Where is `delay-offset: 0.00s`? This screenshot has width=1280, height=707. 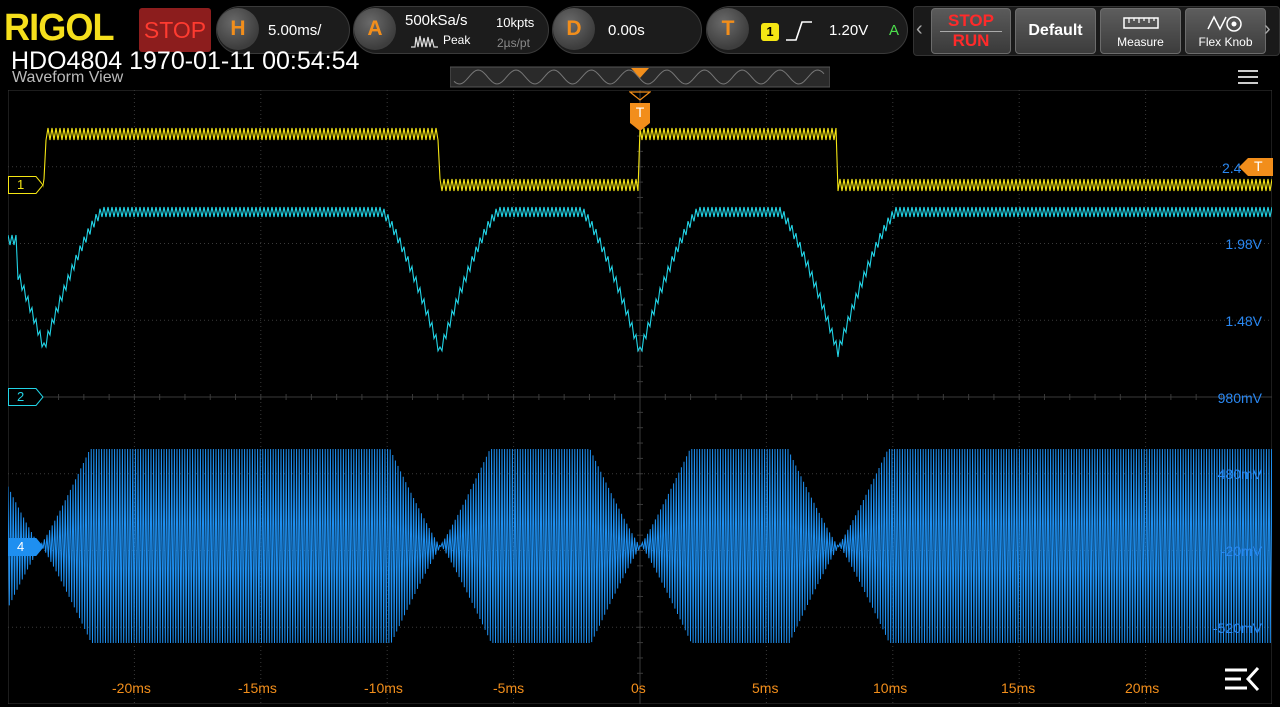
delay-offset: 0.00s is located at coordinates (626, 30).